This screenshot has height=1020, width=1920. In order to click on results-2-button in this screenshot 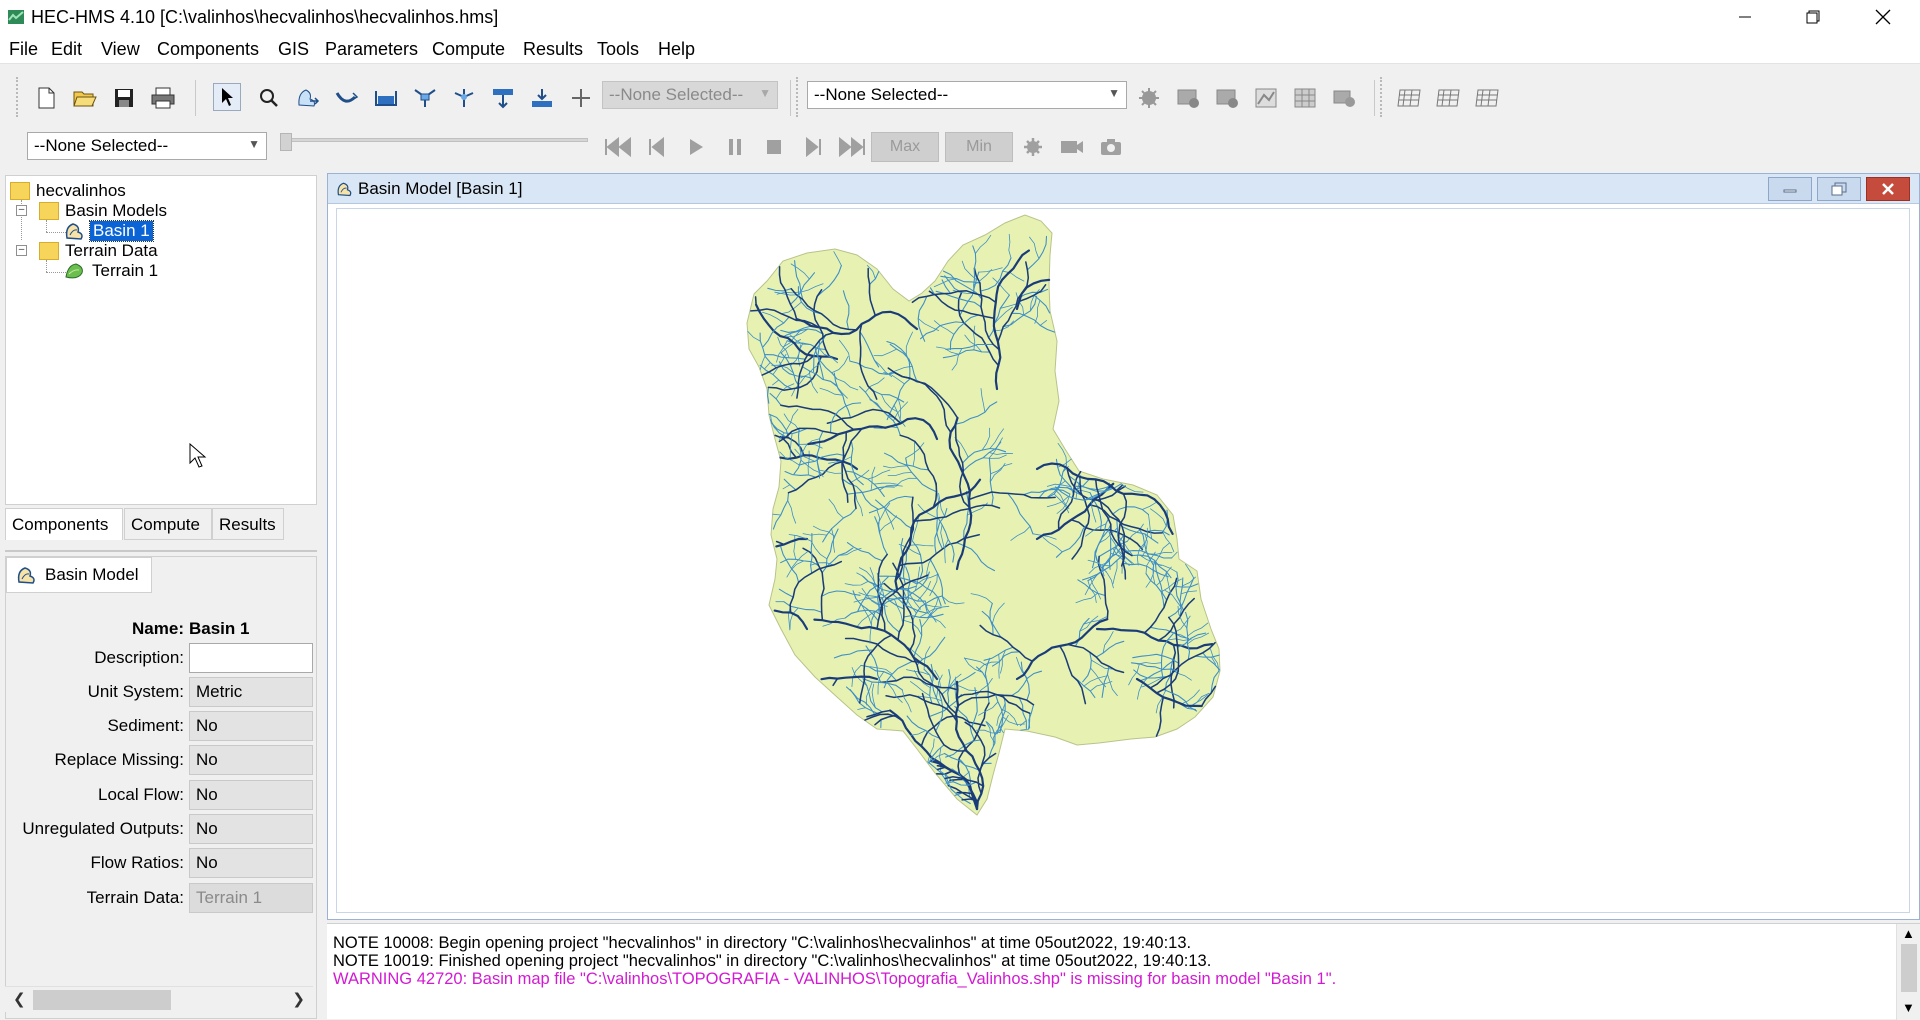, I will do `click(1227, 98)`.